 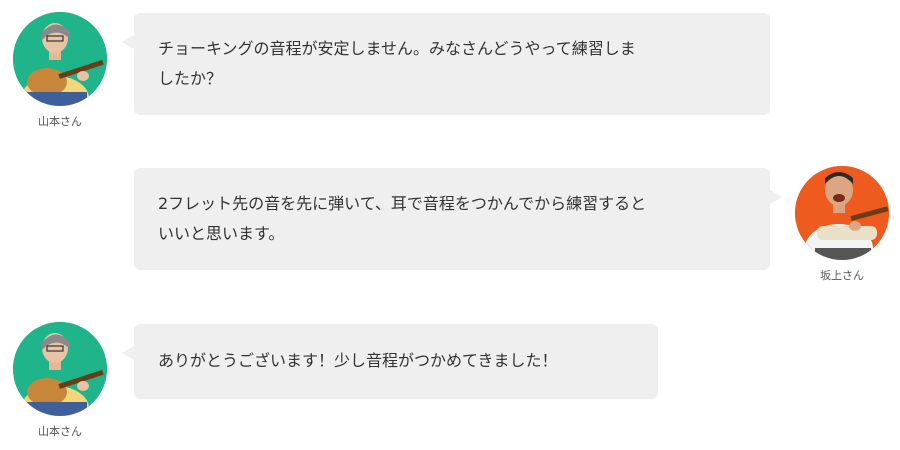 I want to click on chat-bubble: ありがとうございます！少し音程がつかめてきました！, so click(x=390, y=361).